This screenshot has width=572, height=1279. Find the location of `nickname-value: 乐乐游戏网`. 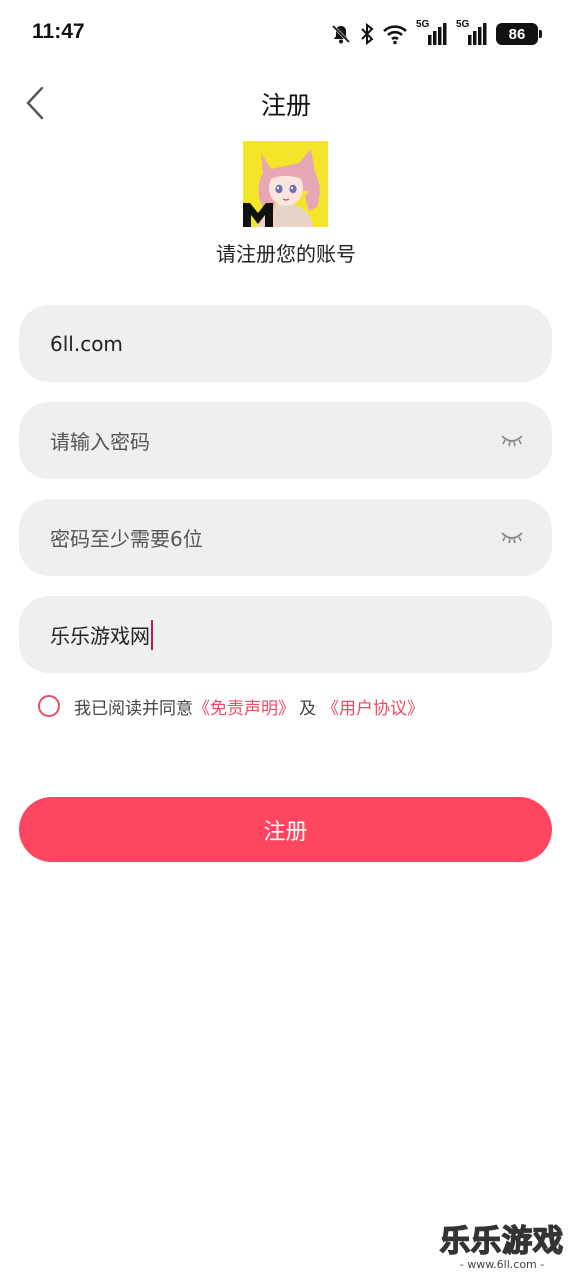

nickname-value: 乐乐游戏网 is located at coordinates (100, 636).